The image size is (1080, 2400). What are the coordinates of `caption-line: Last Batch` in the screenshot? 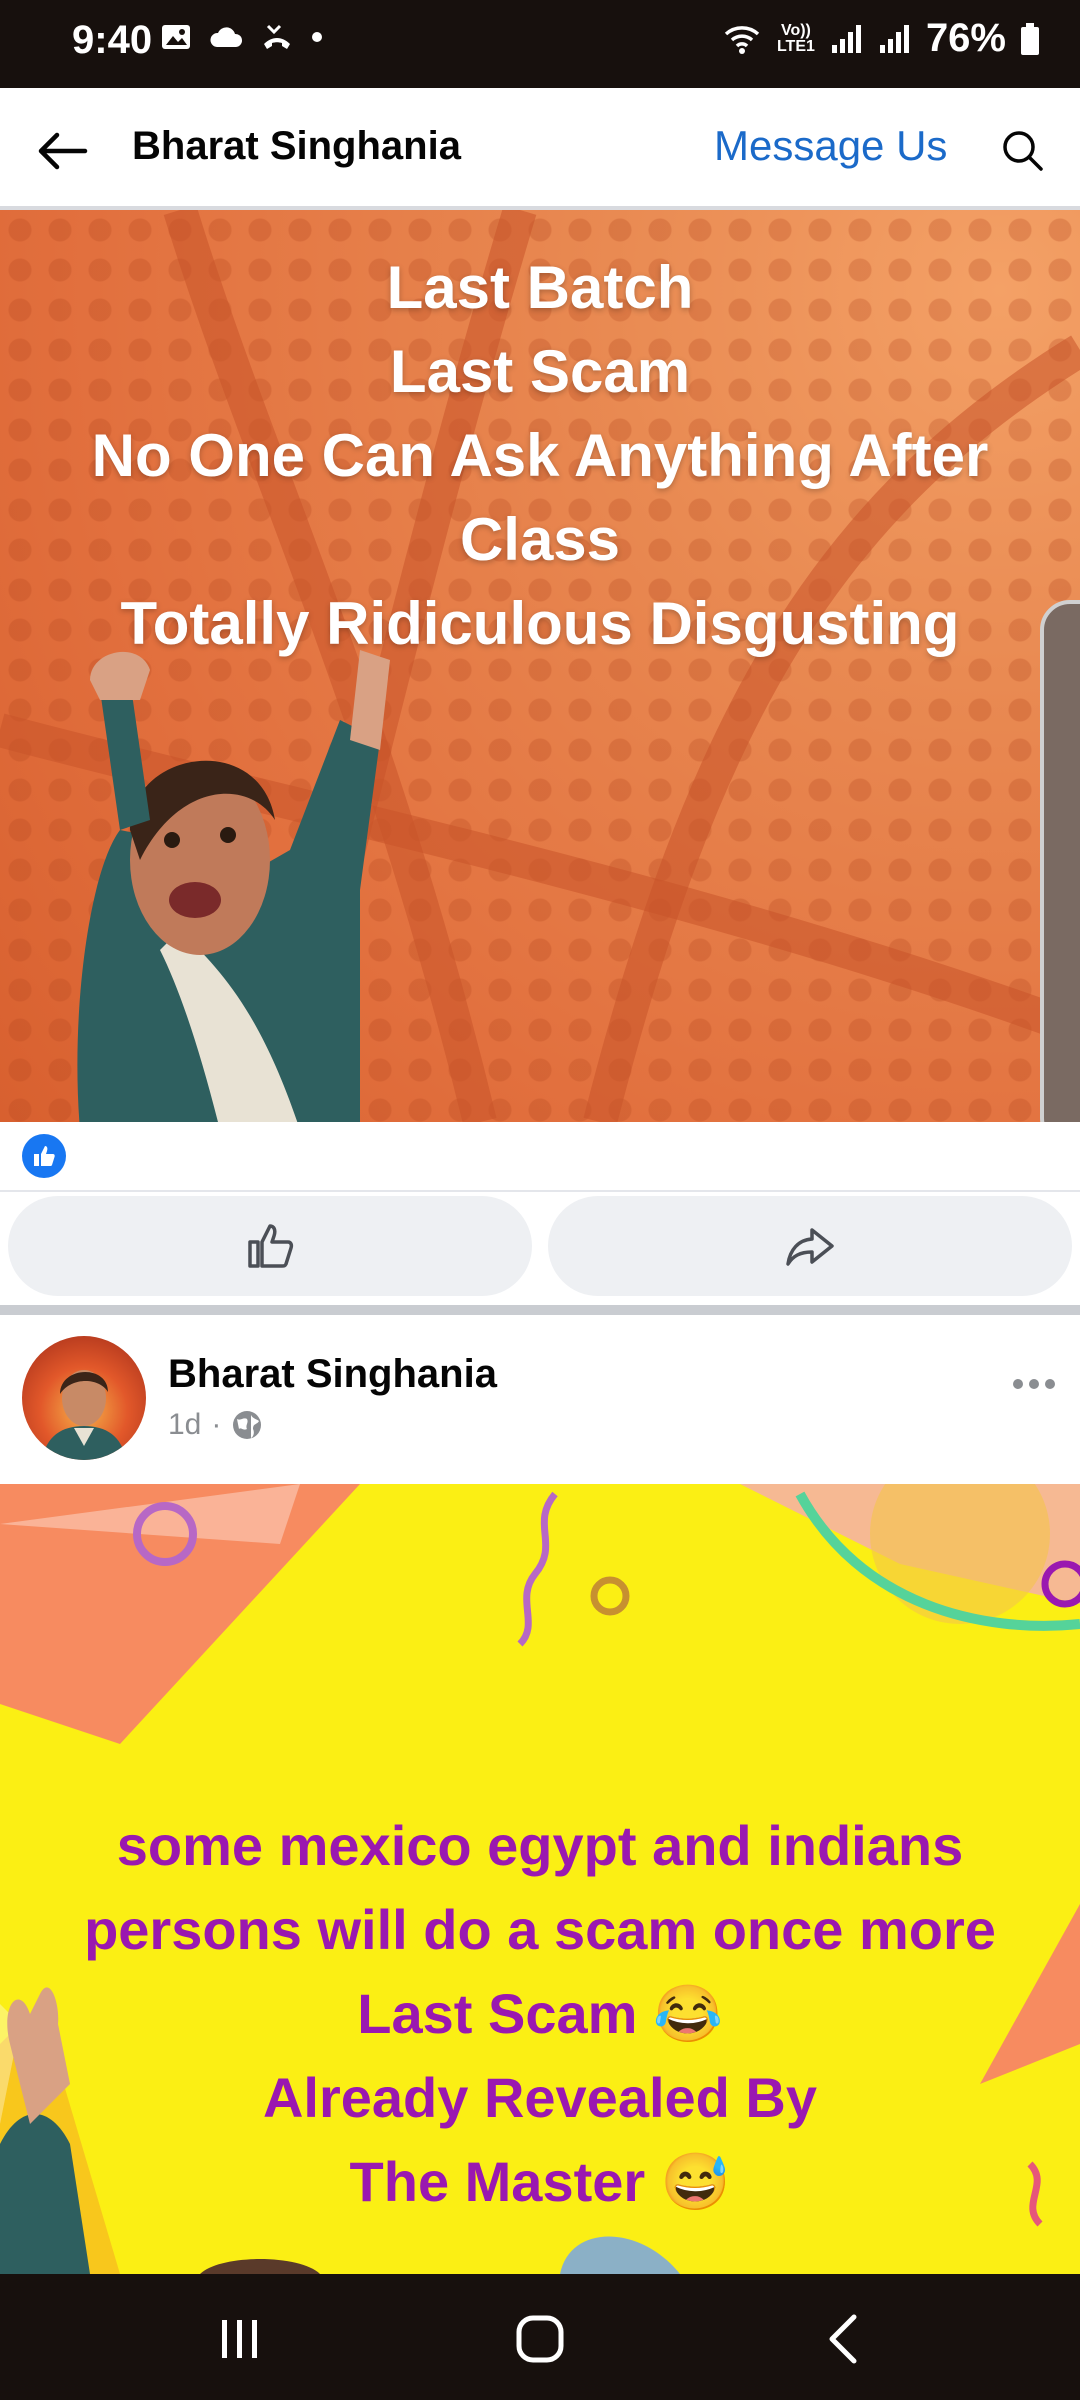 It's located at (540, 287).